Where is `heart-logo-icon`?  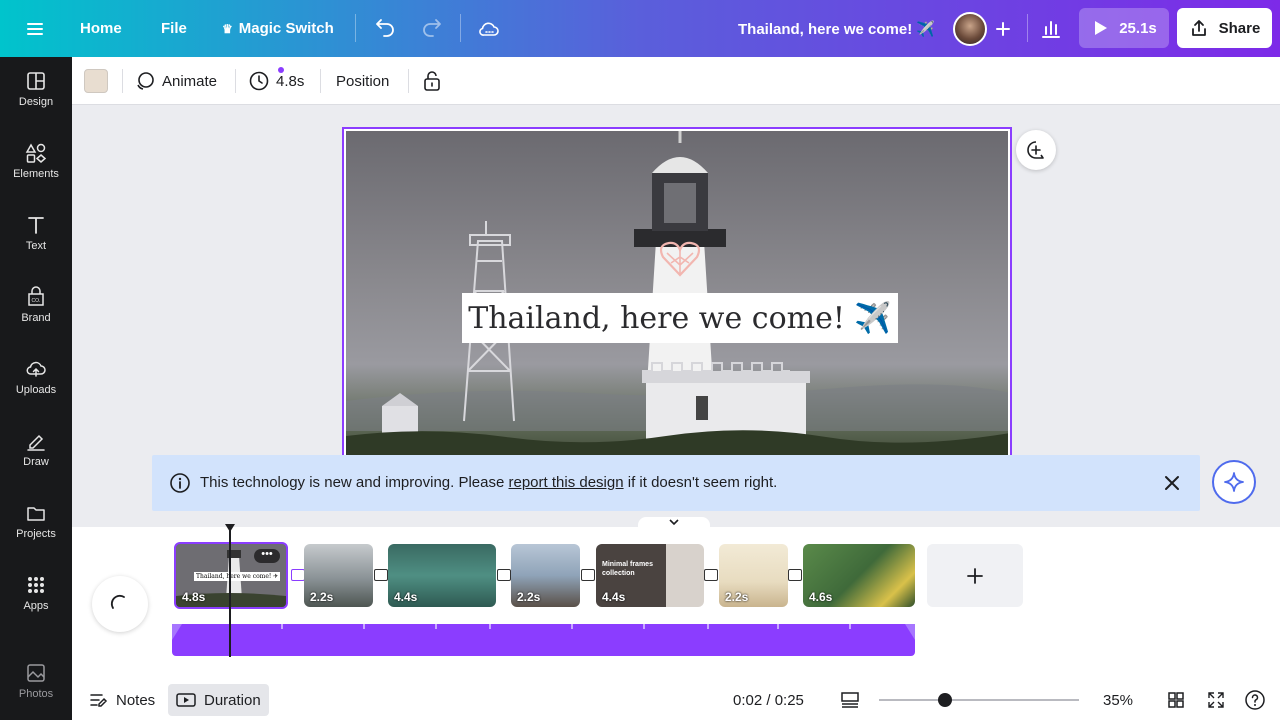
heart-logo-icon is located at coordinates (680, 259).